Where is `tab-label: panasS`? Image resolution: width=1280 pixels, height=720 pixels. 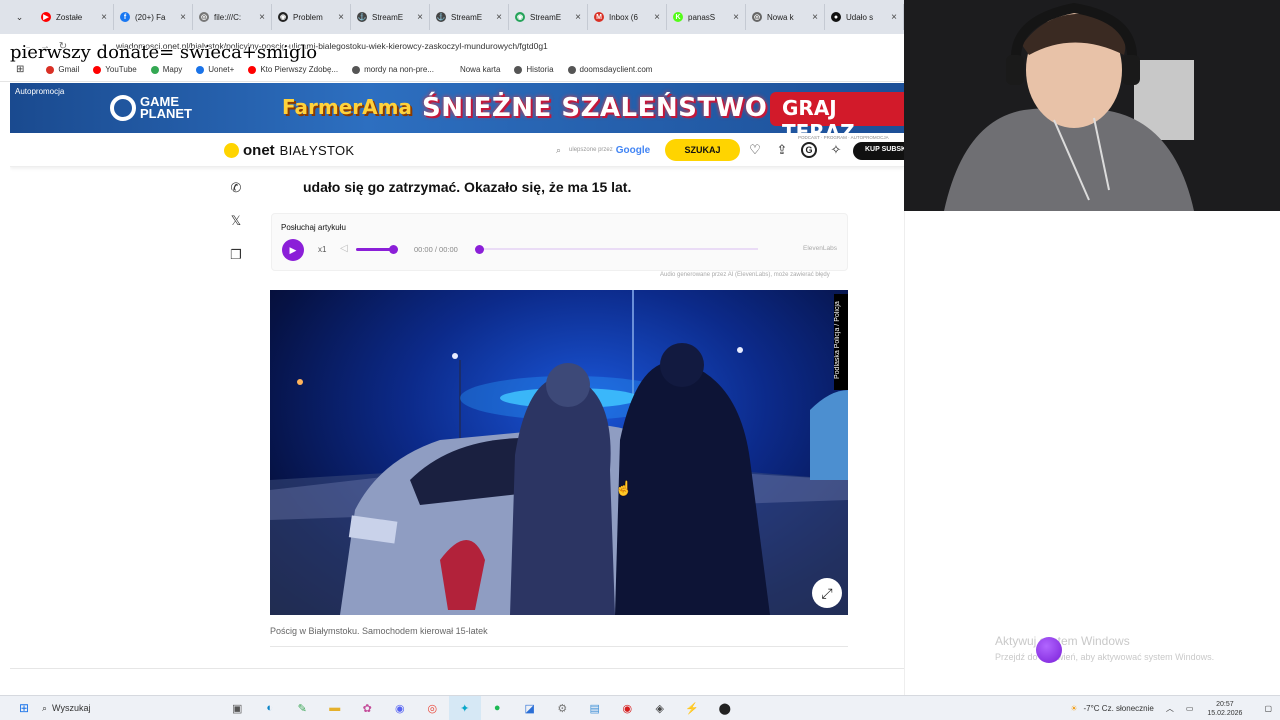
tab-label: panasS is located at coordinates (702, 17).